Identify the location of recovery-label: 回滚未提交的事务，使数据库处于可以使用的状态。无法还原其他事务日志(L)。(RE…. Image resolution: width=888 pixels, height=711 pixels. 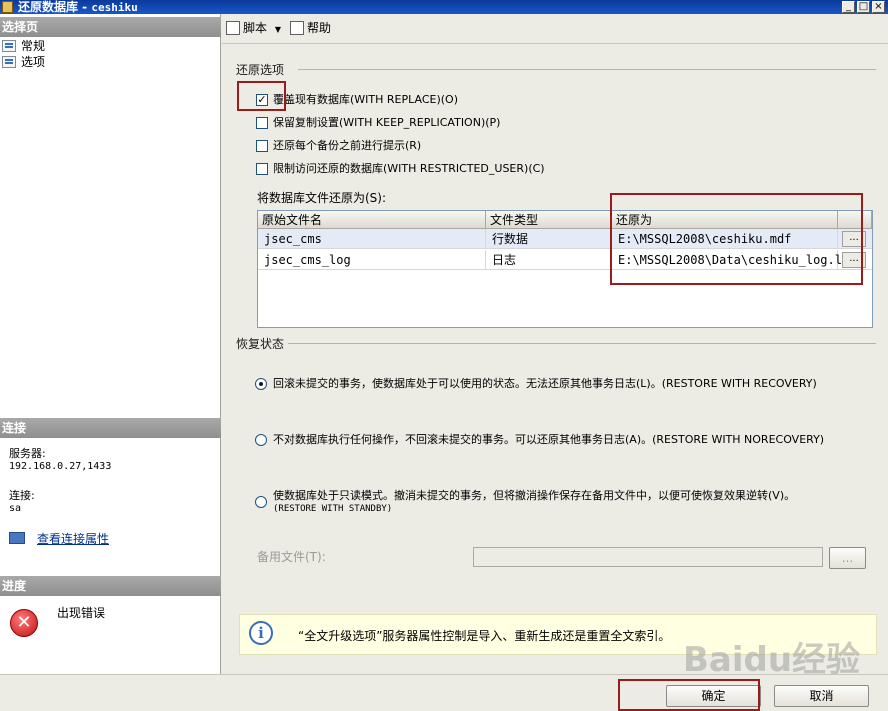
(545, 383).